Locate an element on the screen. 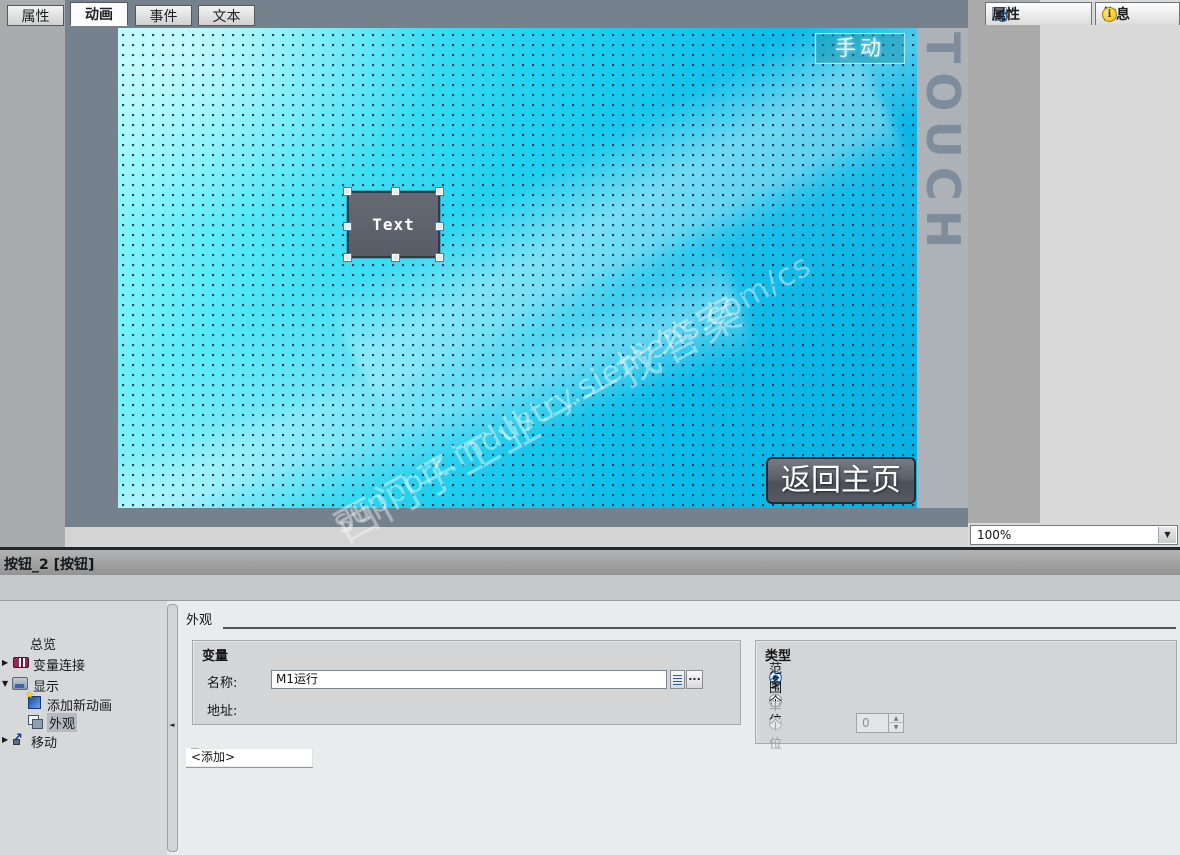  return-home-button: 返回主页 is located at coordinates (841, 480).